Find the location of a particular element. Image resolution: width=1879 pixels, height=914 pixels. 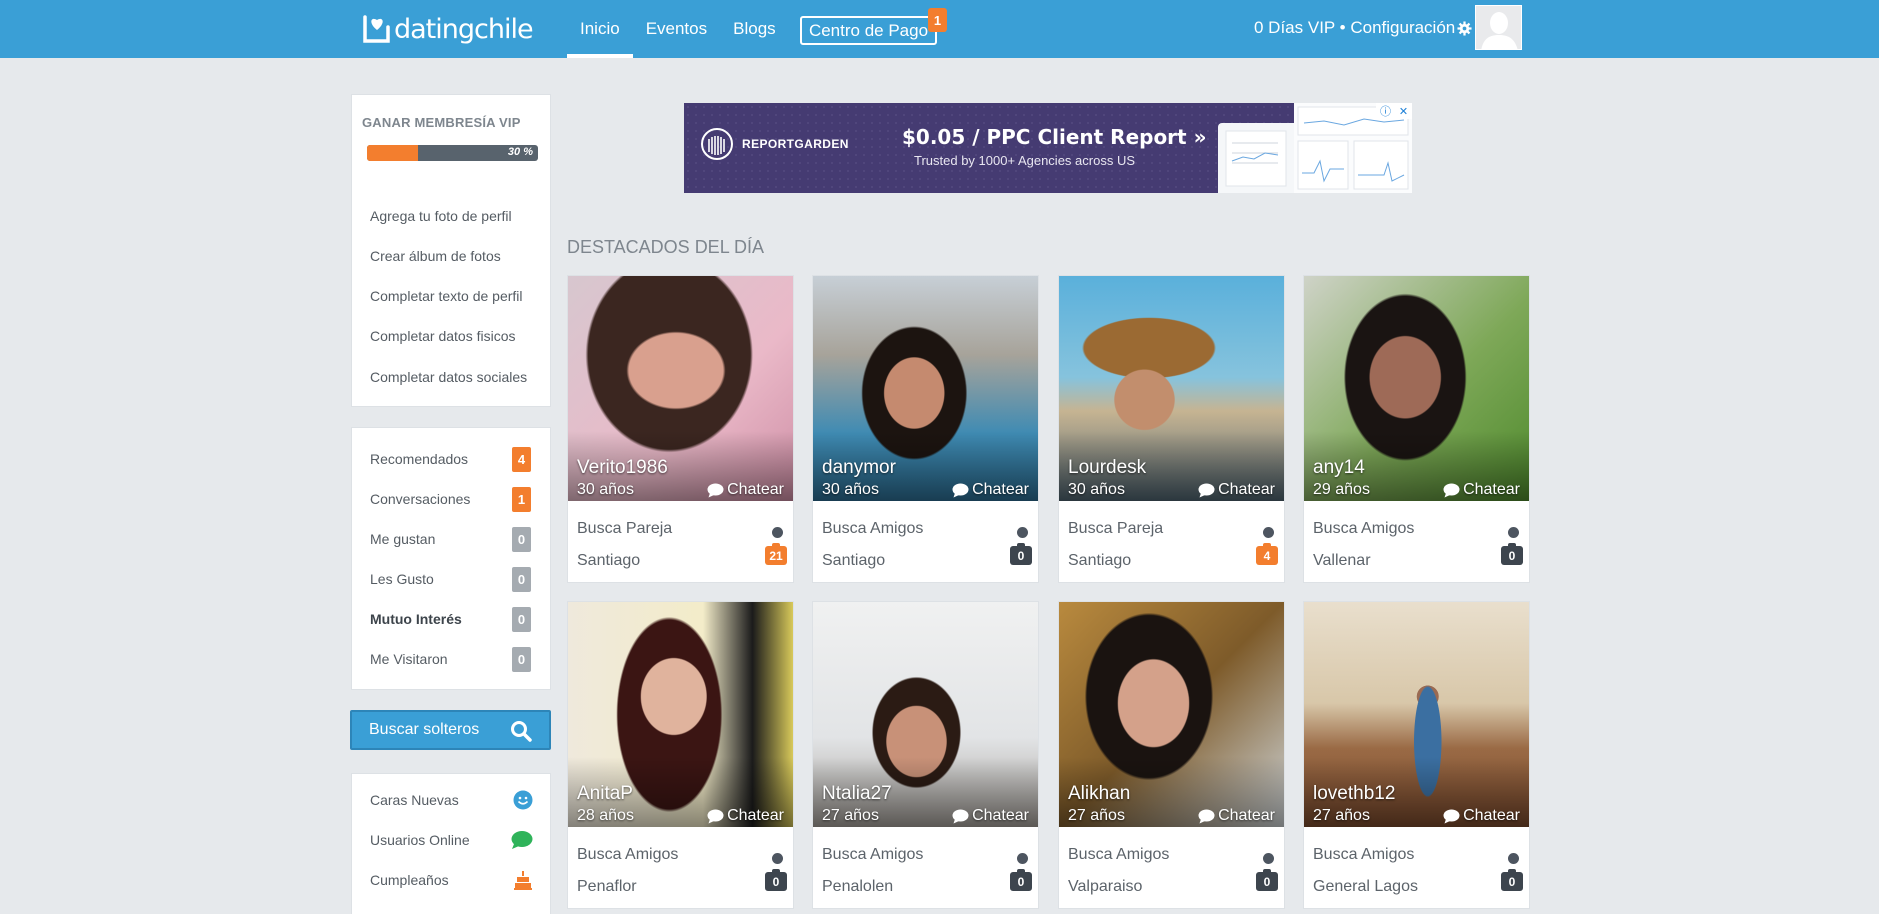

site-logo: datingchile is located at coordinates (448, 29).